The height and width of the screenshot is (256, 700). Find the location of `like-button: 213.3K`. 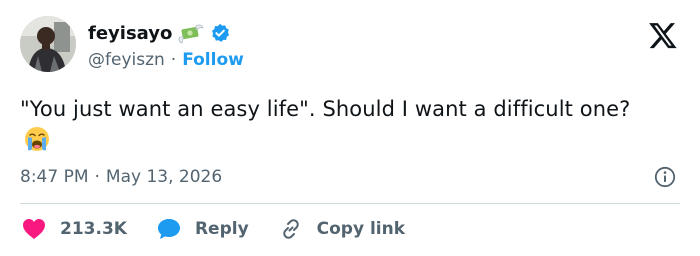

like-button: 213.3K is located at coordinates (74, 229).